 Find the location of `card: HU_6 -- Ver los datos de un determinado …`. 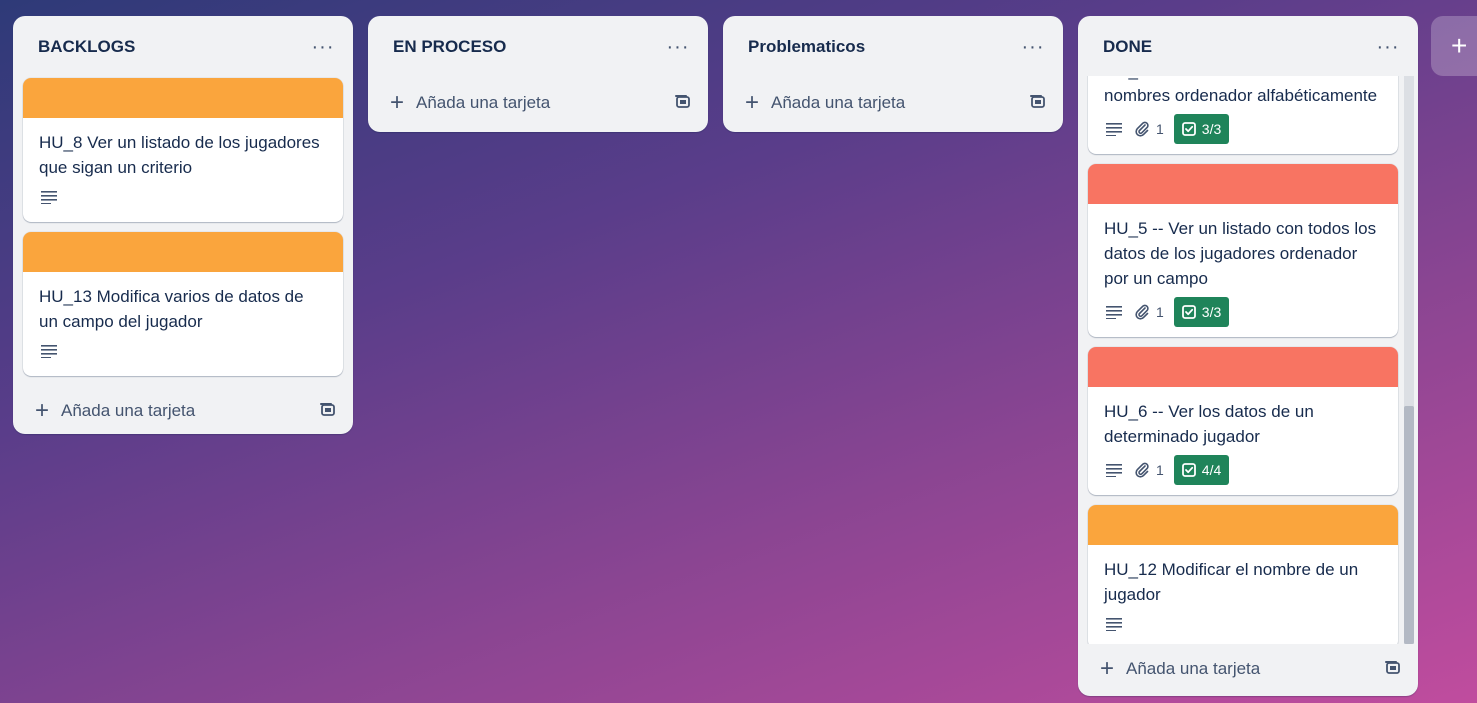

card: HU_6 -- Ver los datos de un determinado … is located at coordinates (1243, 421).